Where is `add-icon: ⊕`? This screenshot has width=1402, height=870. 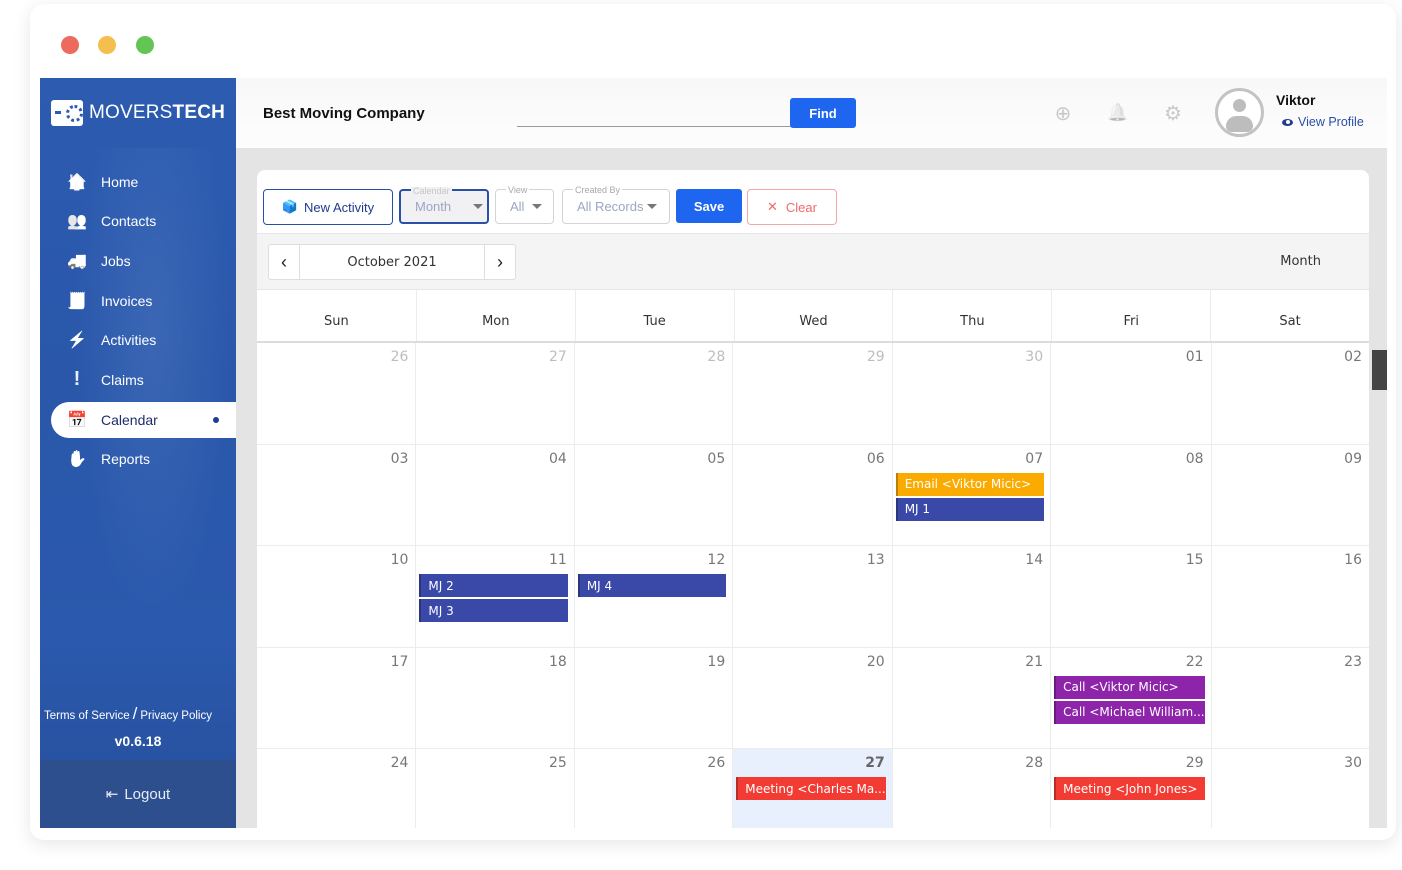 add-icon: ⊕ is located at coordinates (1063, 113).